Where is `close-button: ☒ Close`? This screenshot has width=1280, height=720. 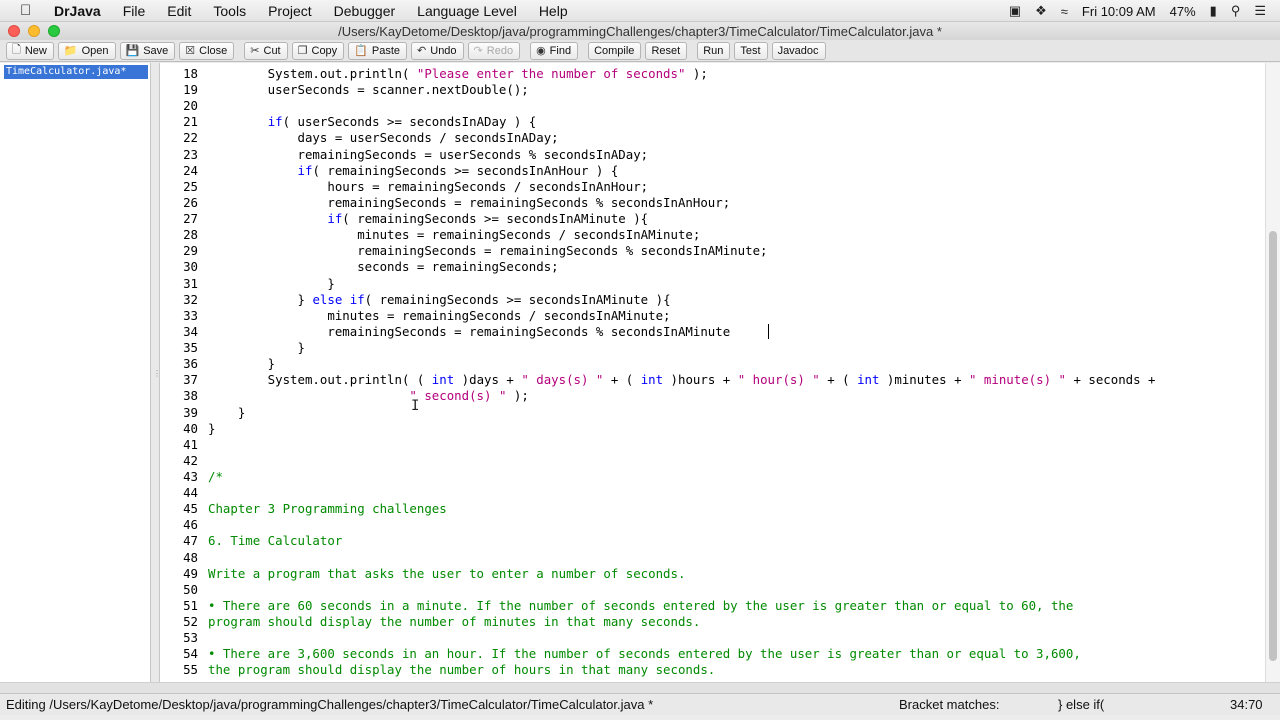 close-button: ☒ Close is located at coordinates (207, 50).